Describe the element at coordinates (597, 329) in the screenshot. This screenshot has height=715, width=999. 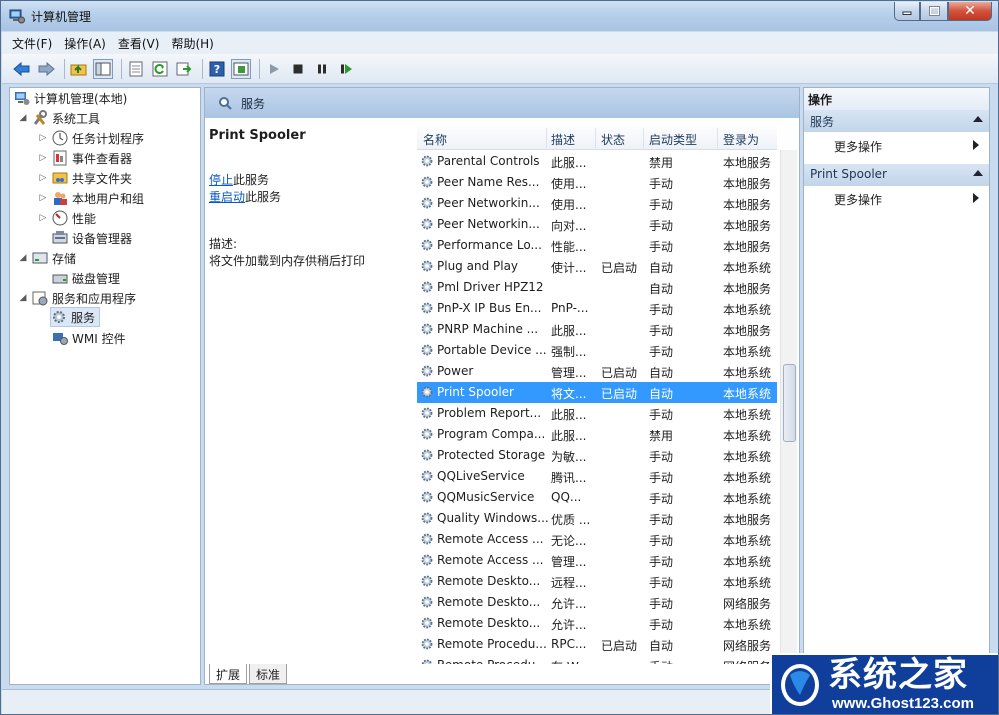
I see `table-row: PNRP Machine ... 此服... 手动 本地服务` at that location.